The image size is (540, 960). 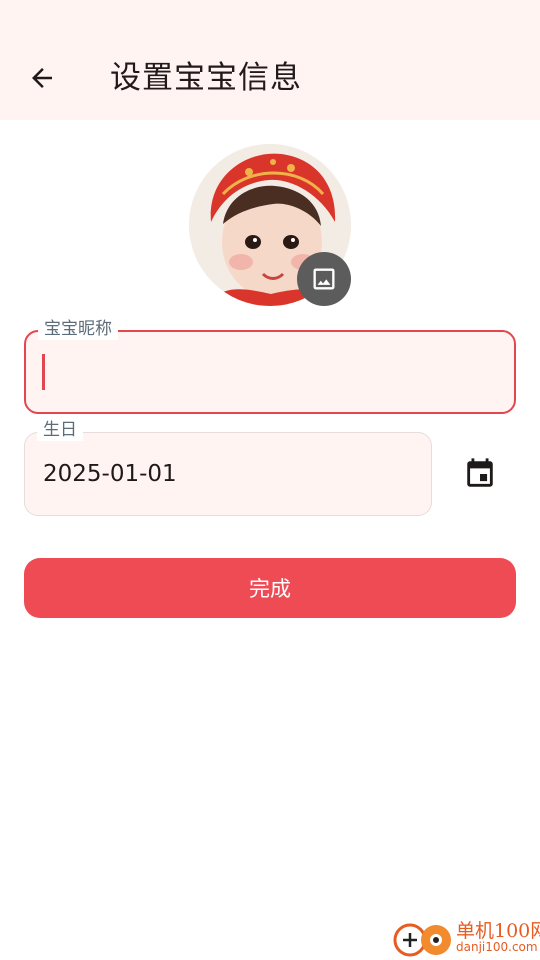 I want to click on image-icon, so click(x=324, y=279).